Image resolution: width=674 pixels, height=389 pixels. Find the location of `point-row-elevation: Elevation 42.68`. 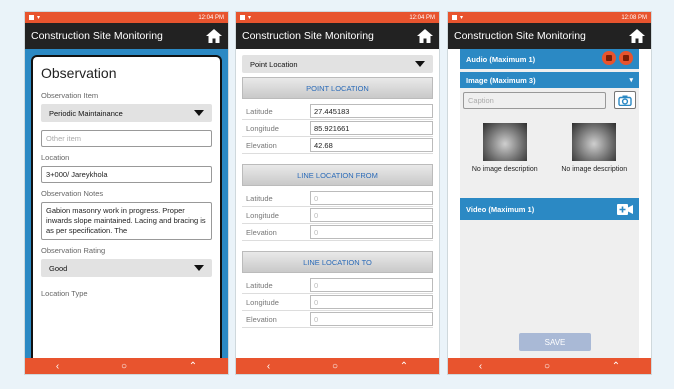

point-row-elevation: Elevation 42.68 is located at coordinates (337, 145).